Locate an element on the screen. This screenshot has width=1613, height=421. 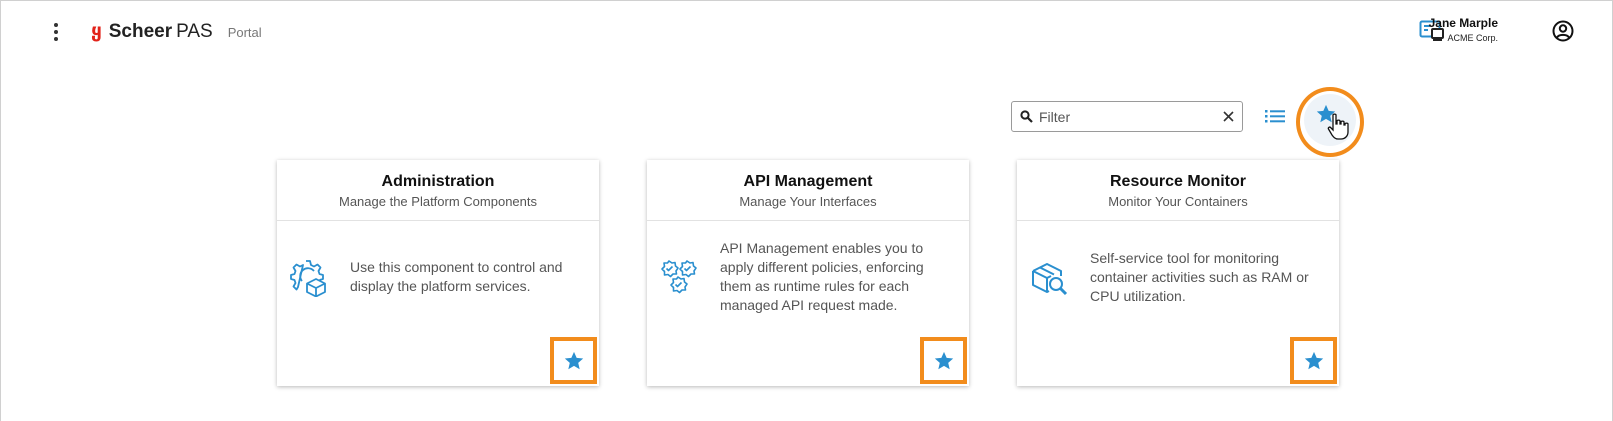
card-header: Resource Monitor Monitor Your Containers is located at coordinates (1178, 190).